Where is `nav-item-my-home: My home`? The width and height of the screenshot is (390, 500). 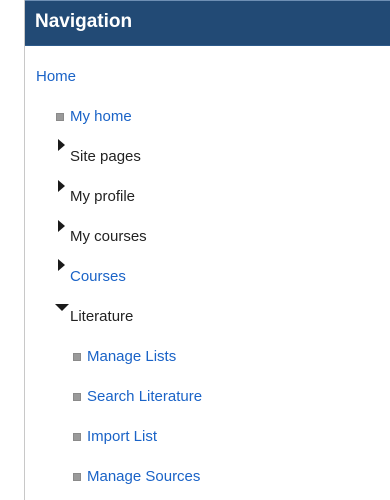
nav-item-my-home: My home is located at coordinates (101, 117).